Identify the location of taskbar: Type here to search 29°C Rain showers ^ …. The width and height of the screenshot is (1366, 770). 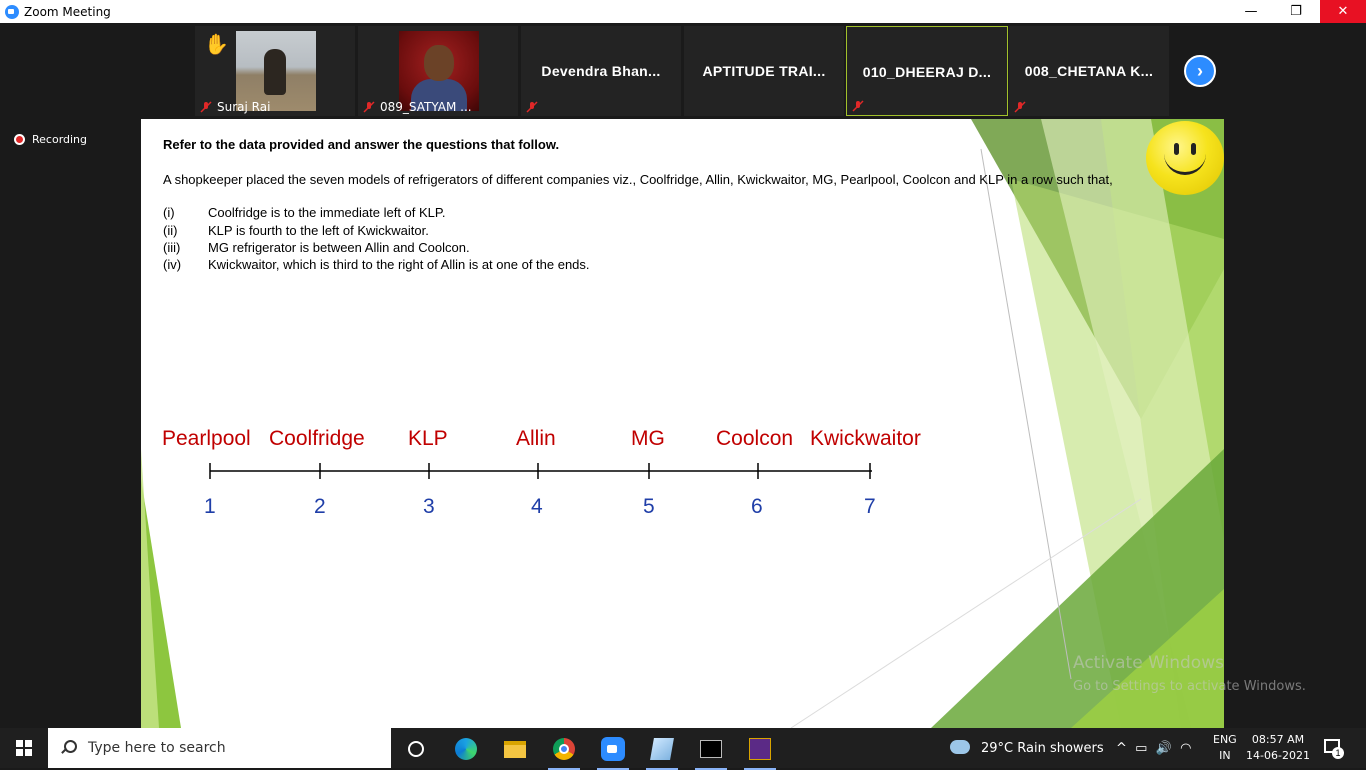
(683, 749).